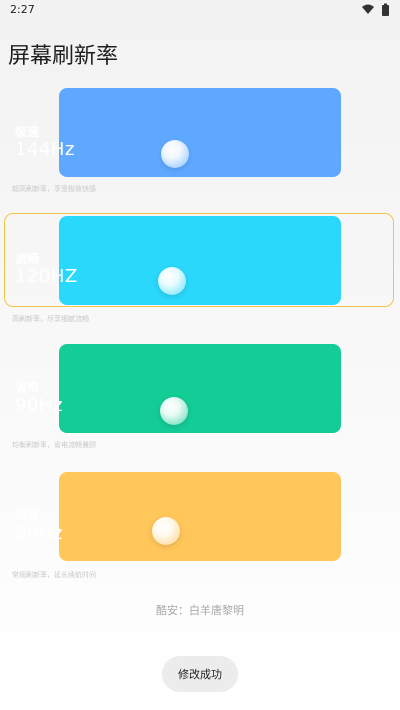 The width and height of the screenshot is (400, 710). Describe the element at coordinates (27, 387) in the screenshot. I see `mode-name: 省电` at that location.